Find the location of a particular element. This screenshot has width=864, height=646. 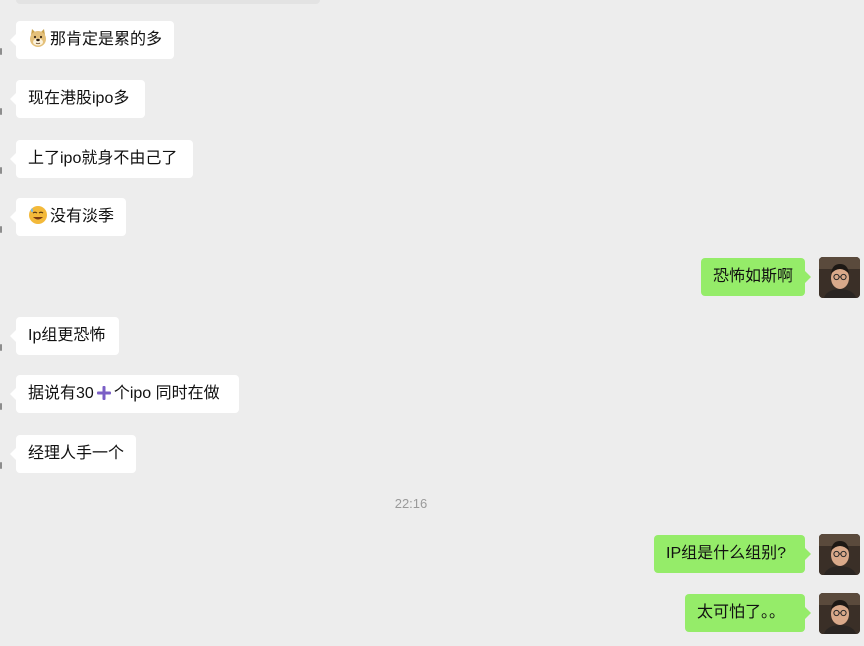

message-text: 那肯定是累的多 is located at coordinates (106, 39).